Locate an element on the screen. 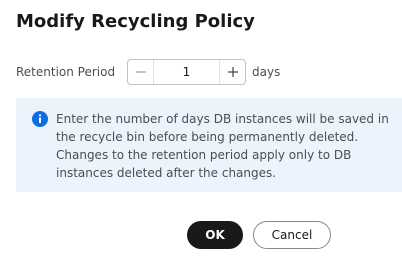 The width and height of the screenshot is (402, 265). plus-icon is located at coordinates (232, 72).